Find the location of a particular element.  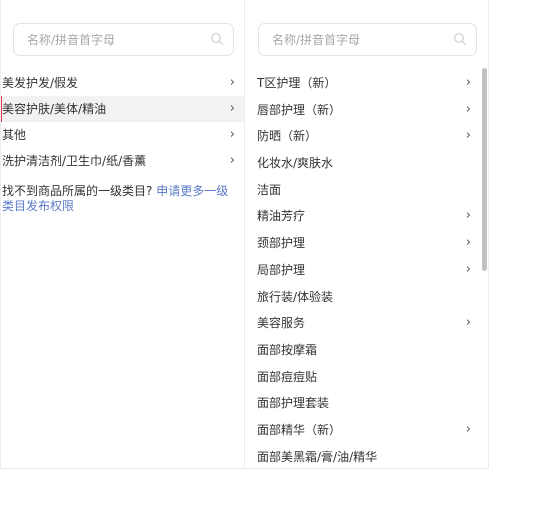

subcategory-item-label: T区护理（新） is located at coordinates (297, 83).